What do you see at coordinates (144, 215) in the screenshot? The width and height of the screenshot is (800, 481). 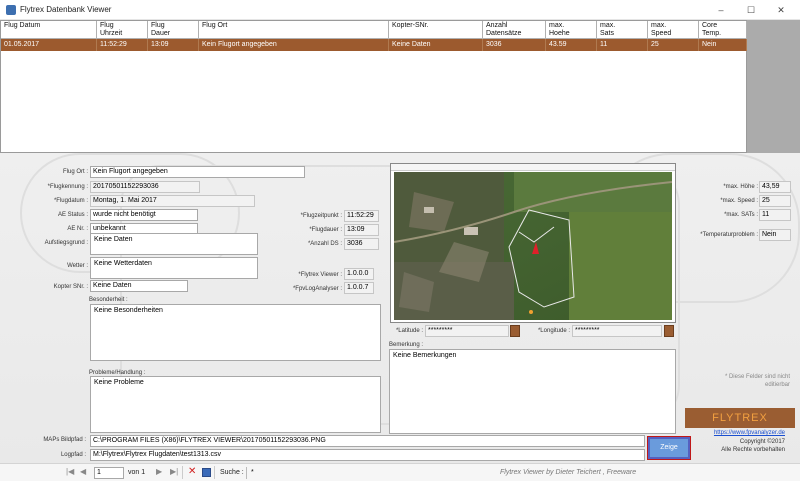 I see `ae-status-field: wurde nicht benötigt` at bounding box center [144, 215].